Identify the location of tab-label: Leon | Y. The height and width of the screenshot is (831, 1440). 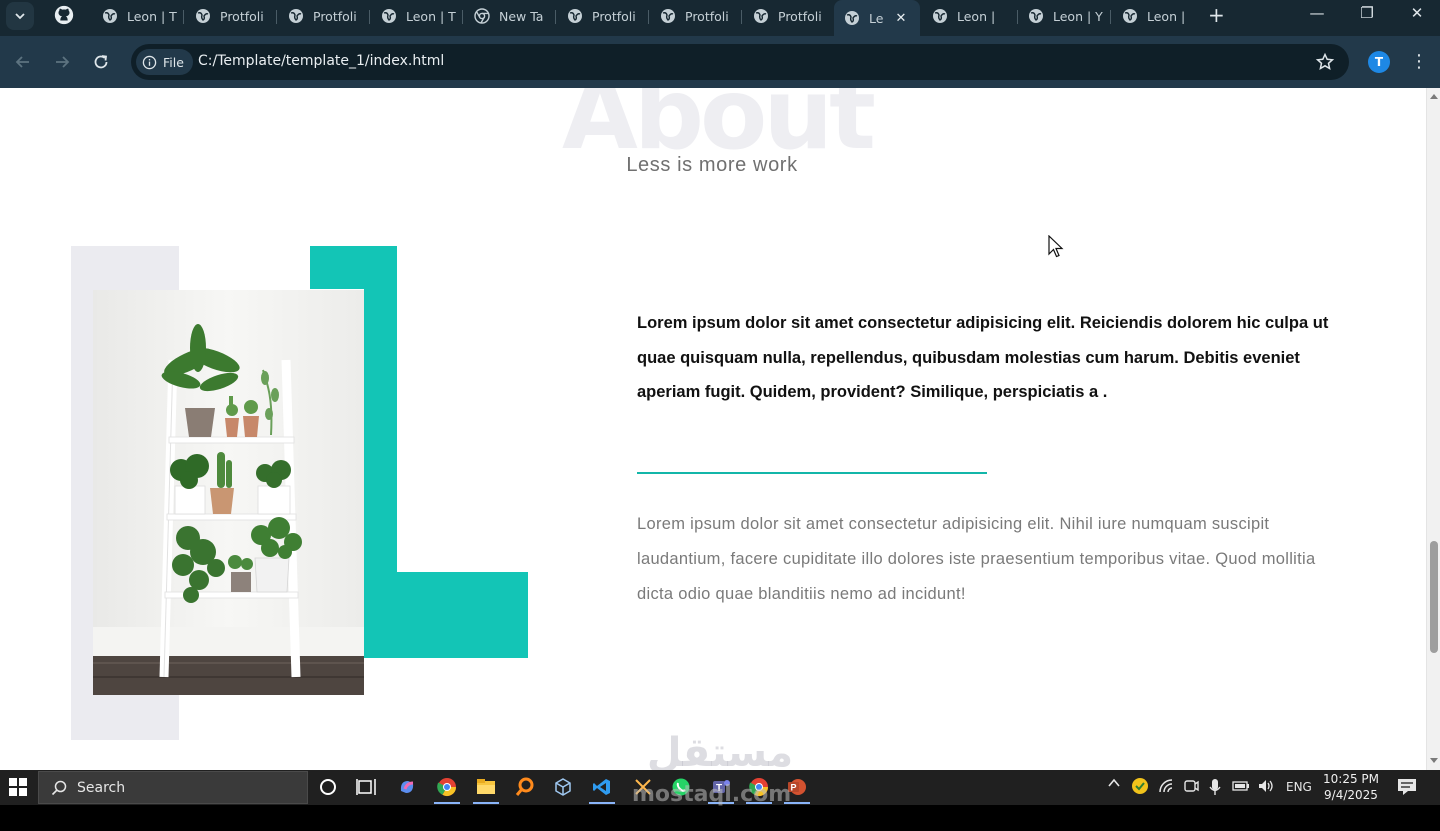
(1078, 16).